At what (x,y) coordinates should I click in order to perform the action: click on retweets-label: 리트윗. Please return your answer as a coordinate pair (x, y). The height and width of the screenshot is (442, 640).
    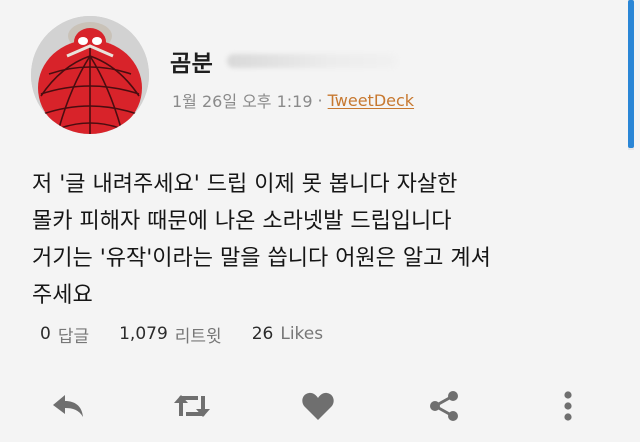
    Looking at the image, I should click on (198, 336).